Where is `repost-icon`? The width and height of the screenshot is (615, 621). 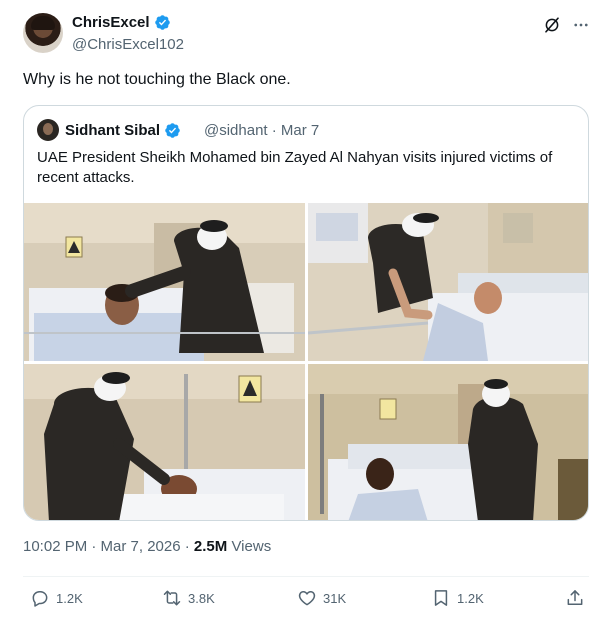
repost-icon is located at coordinates (172, 598).